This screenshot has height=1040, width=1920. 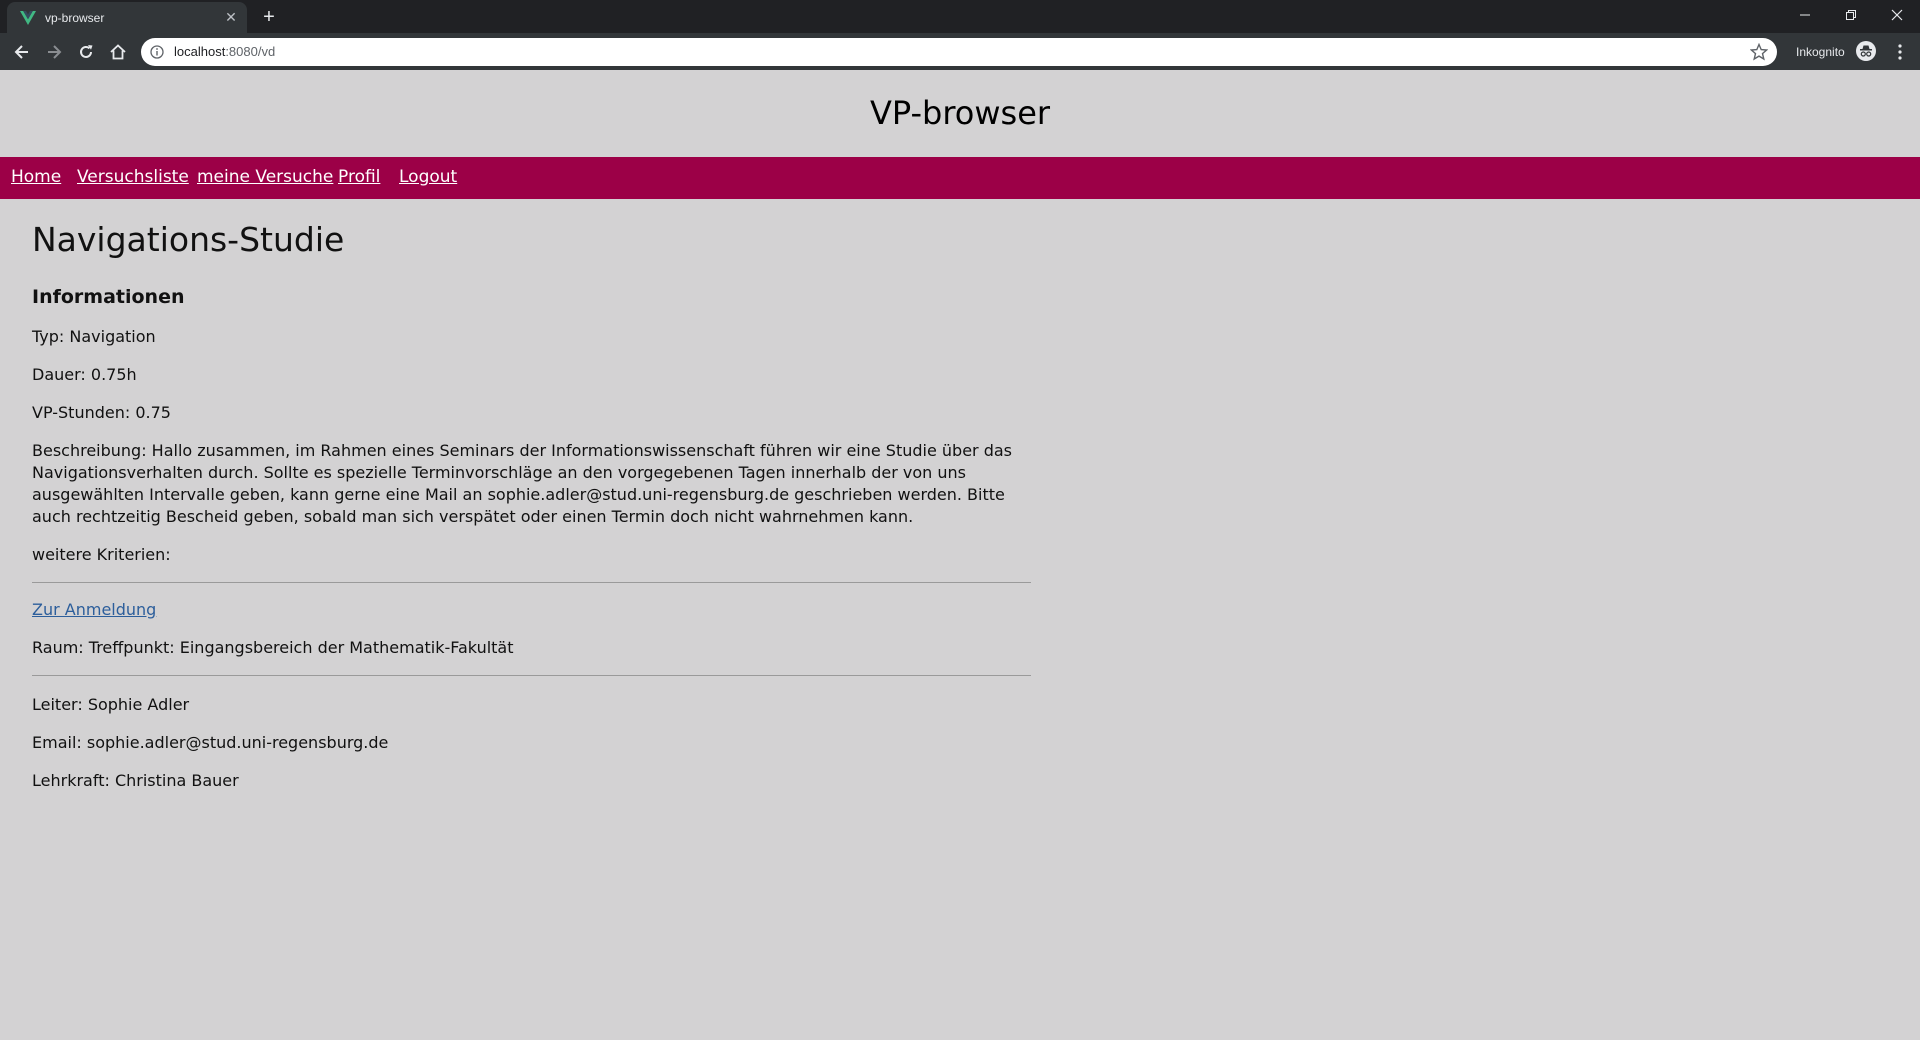 What do you see at coordinates (133, 177) in the screenshot?
I see `nav-link-versuchsliste: Versuchsliste` at bounding box center [133, 177].